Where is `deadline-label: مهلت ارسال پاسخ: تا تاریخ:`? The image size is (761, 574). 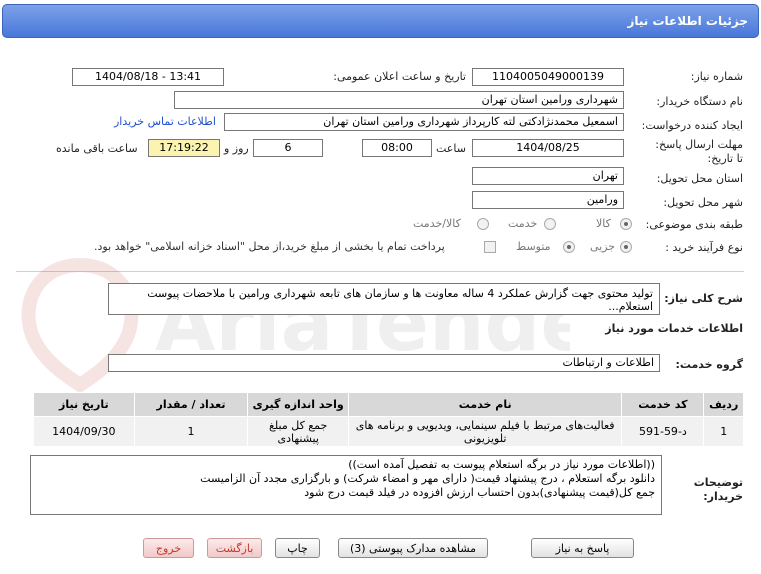
deadline-label: مهلت ارسال پاسخ: تا تاریخ: is located at coordinates (699, 151).